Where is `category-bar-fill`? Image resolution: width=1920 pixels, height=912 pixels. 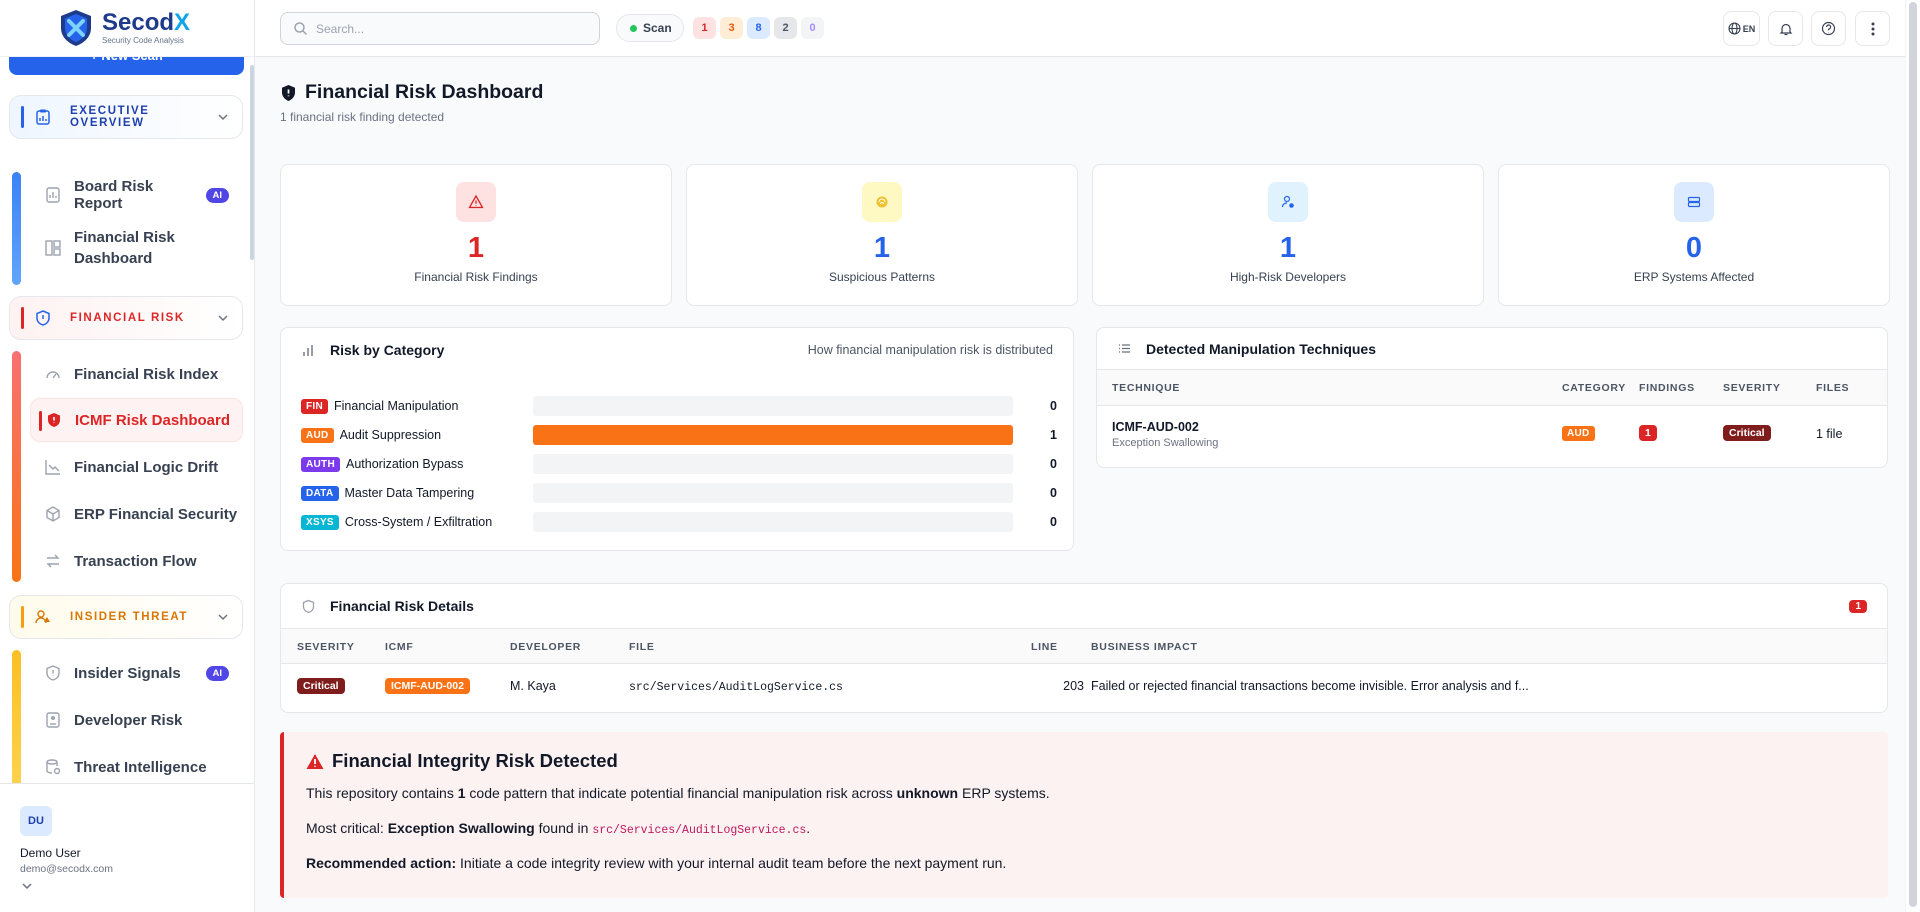
category-bar-fill is located at coordinates (773, 435).